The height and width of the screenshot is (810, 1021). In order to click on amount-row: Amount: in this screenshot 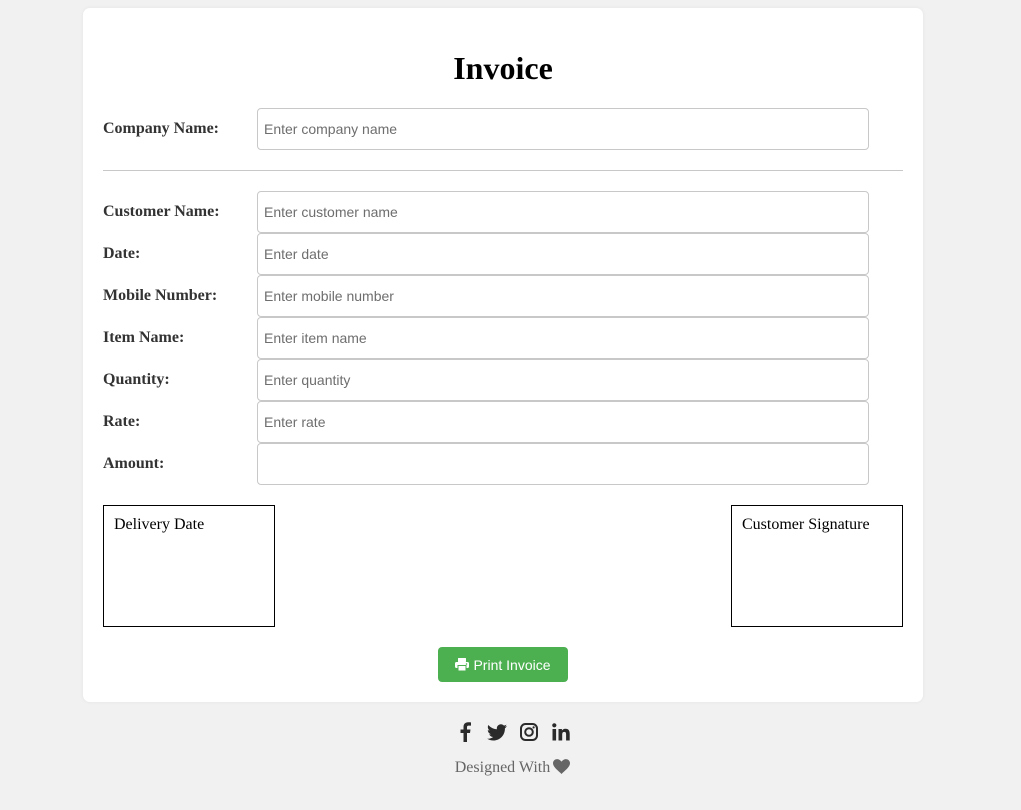, I will do `click(486, 464)`.